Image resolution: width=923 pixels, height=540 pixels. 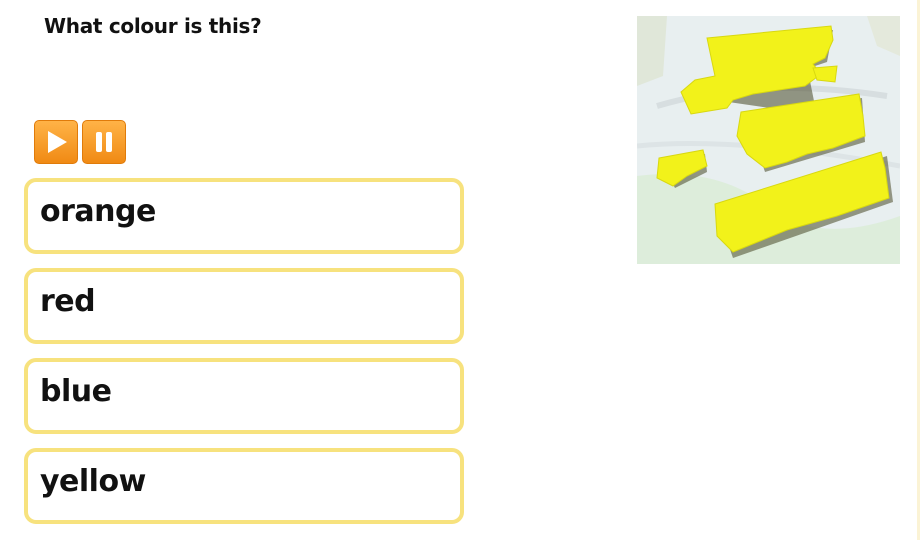 What do you see at coordinates (98, 211) in the screenshot?
I see `answer-label: orange` at bounding box center [98, 211].